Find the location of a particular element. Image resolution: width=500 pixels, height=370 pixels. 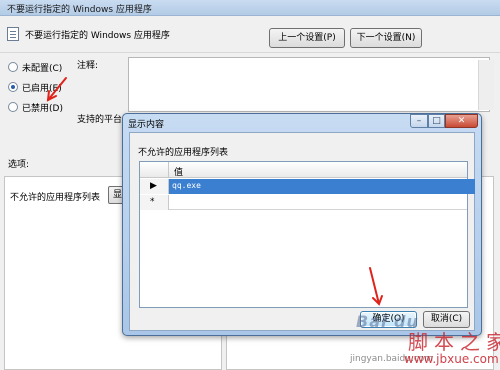

value-cell: qq.exe is located at coordinates (322, 186).